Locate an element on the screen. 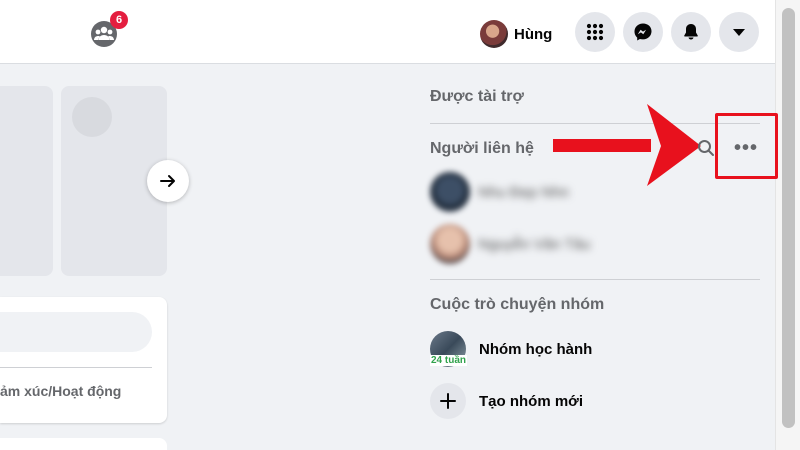 The image size is (800, 450). contacts-title: Người liên hệ is located at coordinates (482, 148).